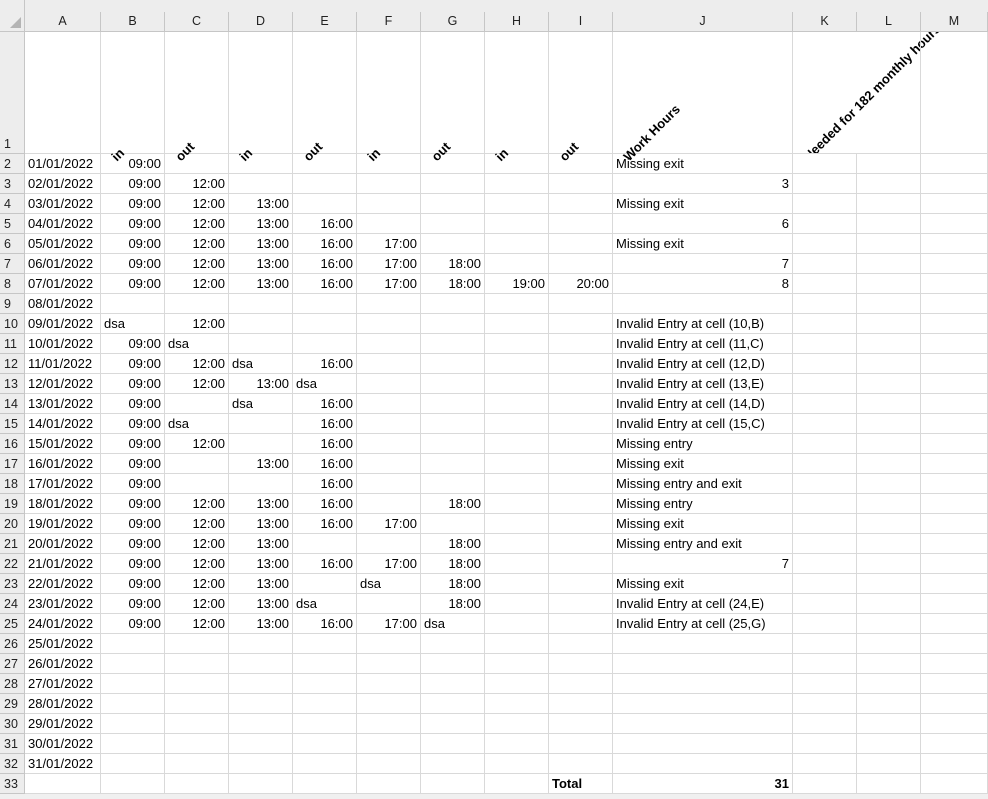 Image resolution: width=988 pixels, height=799 pixels. I want to click on cell-i11, so click(581, 344).